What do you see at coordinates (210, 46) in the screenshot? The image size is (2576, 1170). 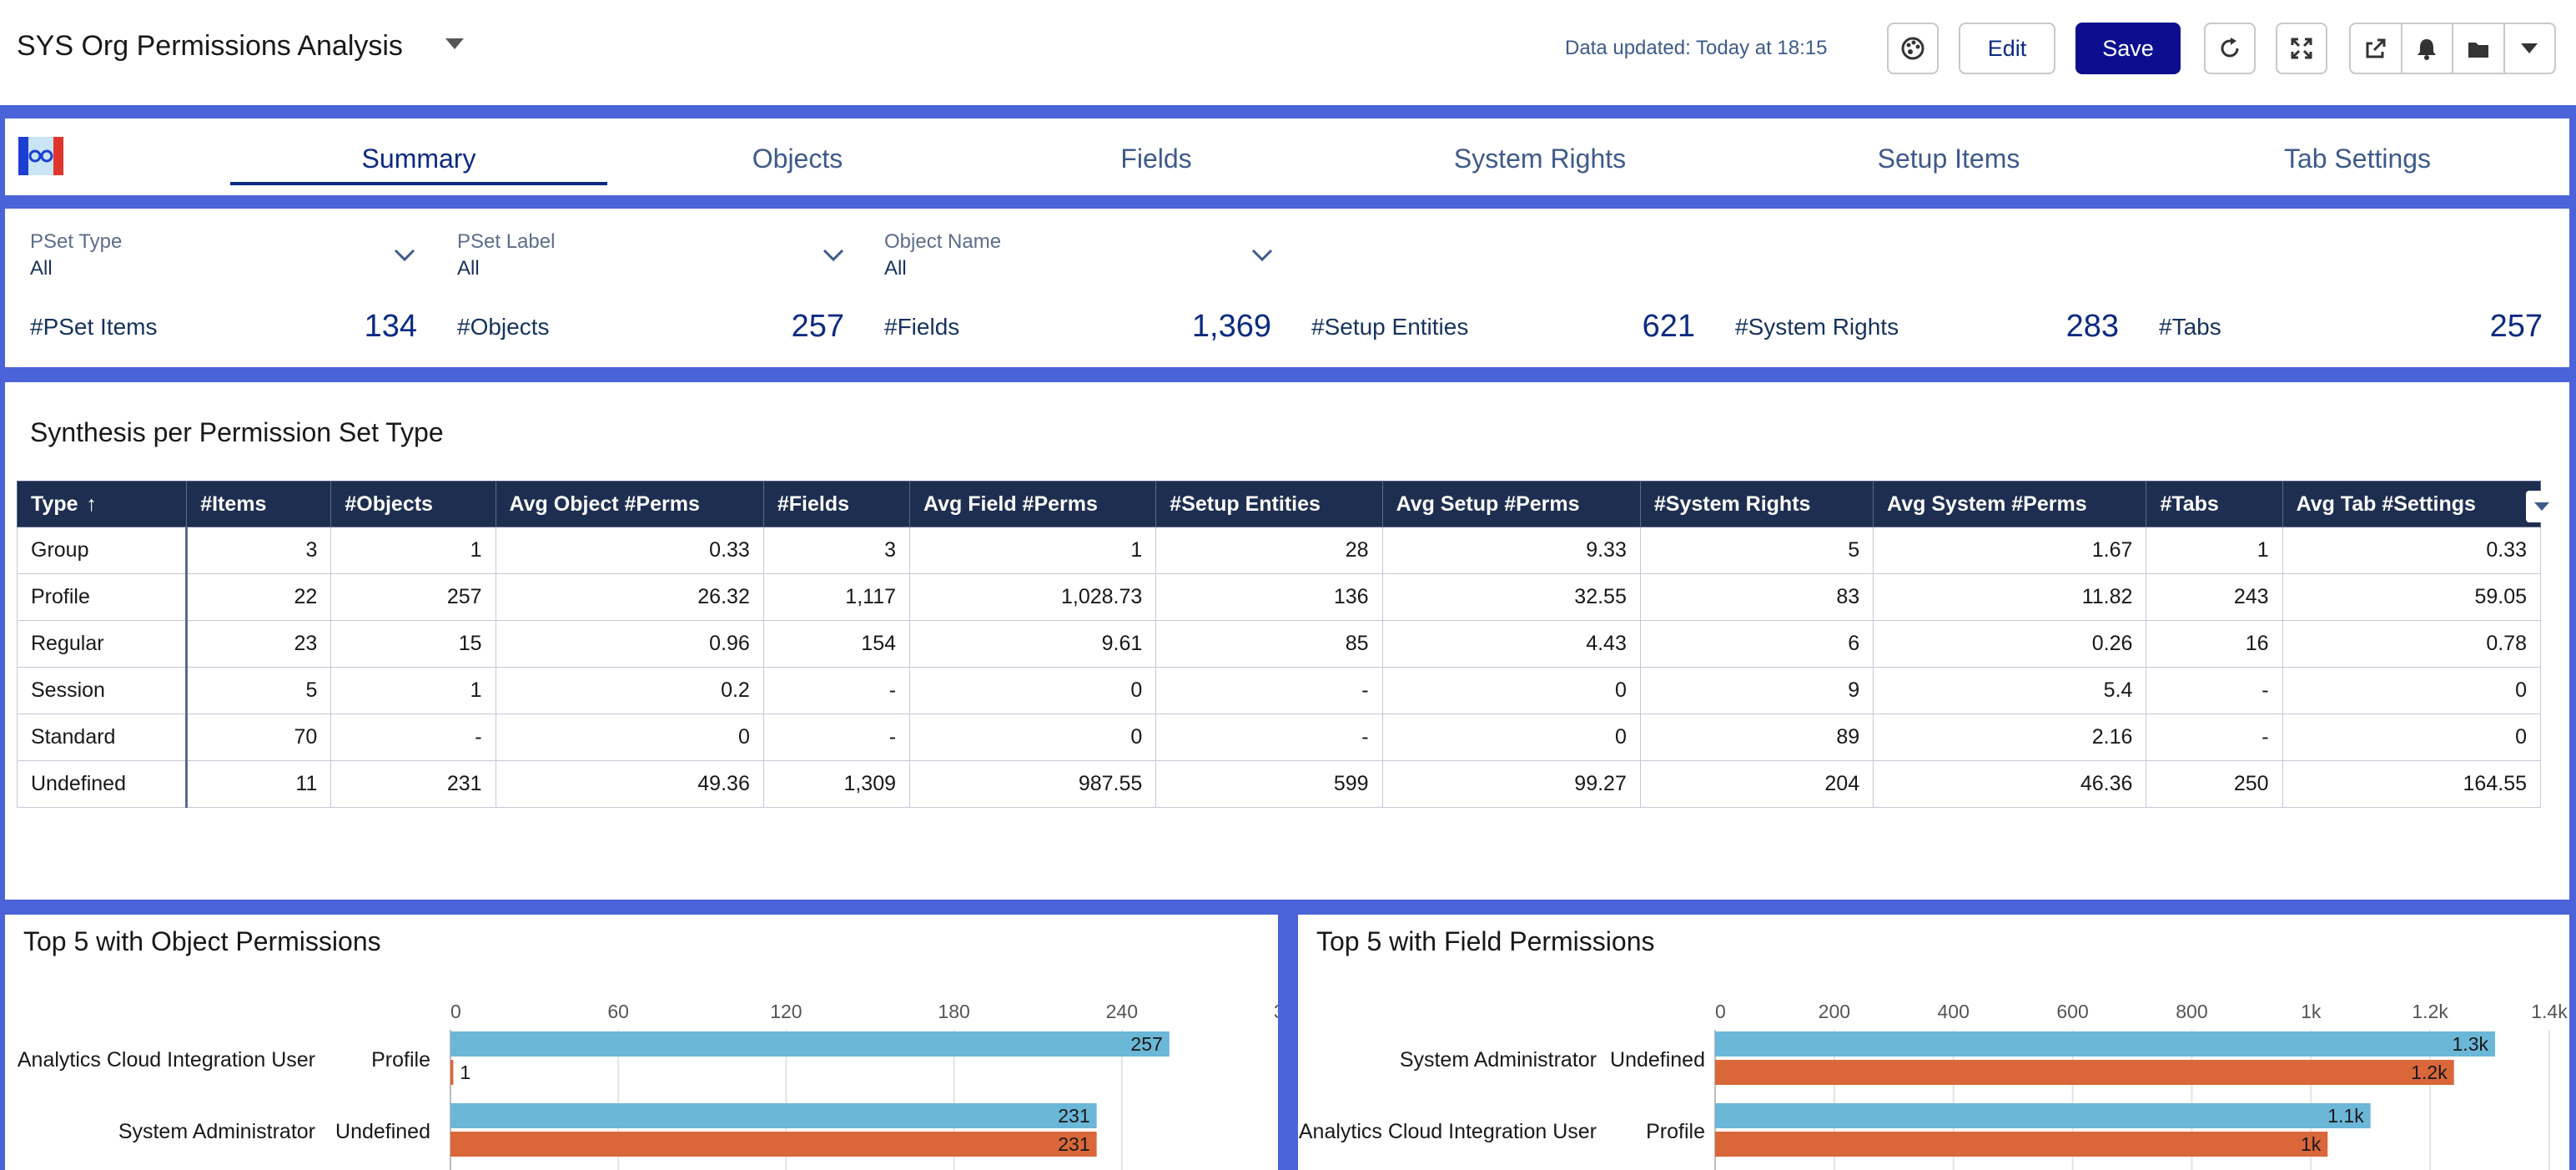 I see `page-title: SYS Org Permissions Analysis` at bounding box center [210, 46].